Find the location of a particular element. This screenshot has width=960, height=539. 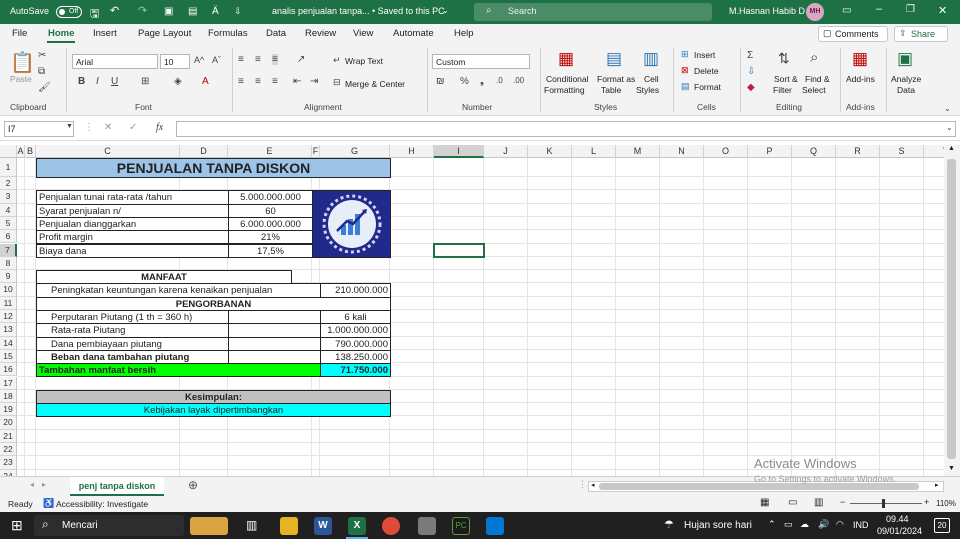

align-top-icon: ≡ is located at coordinates (241, 59).